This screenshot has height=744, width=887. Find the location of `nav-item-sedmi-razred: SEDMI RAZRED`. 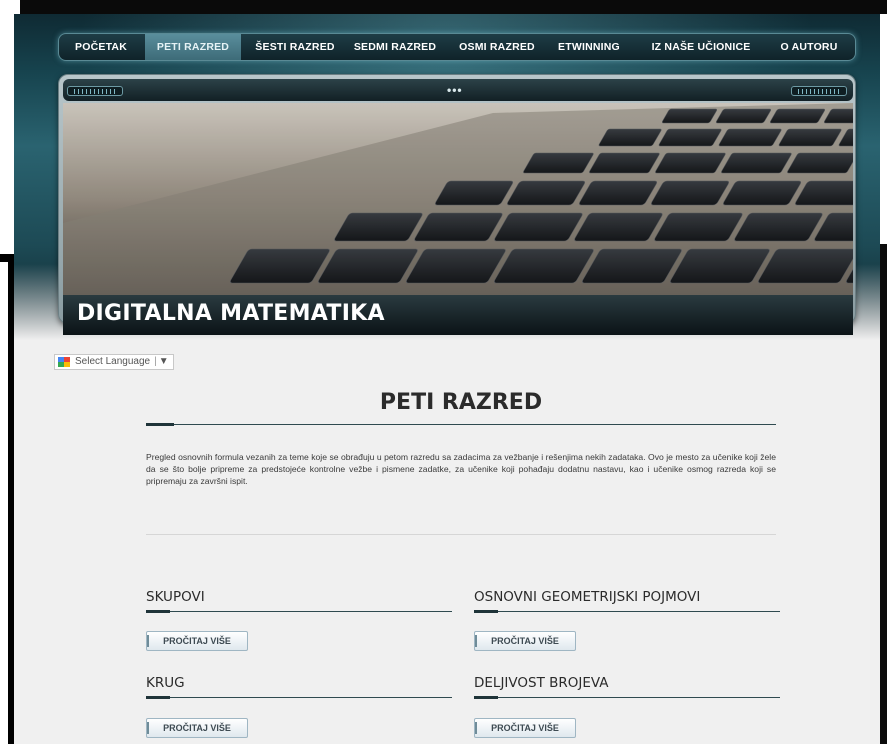

nav-item-sedmi-razred: SEDMI RAZRED is located at coordinates (395, 47).